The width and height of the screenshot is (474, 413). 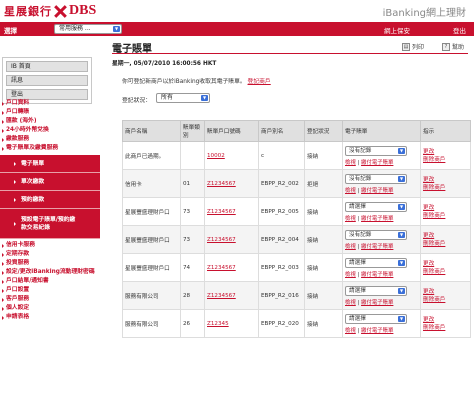 I want to click on print-button: ▤ 列印, so click(x=413, y=46).